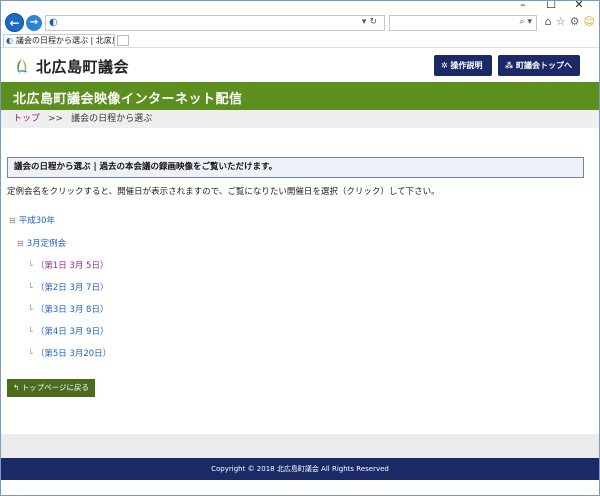 This screenshot has height=496, width=600. What do you see at coordinates (295, 167) in the screenshot?
I see `page-notice: 議会の日程から選ぶ | 過去の本会議の録画映像をご覧いただけます。` at bounding box center [295, 167].